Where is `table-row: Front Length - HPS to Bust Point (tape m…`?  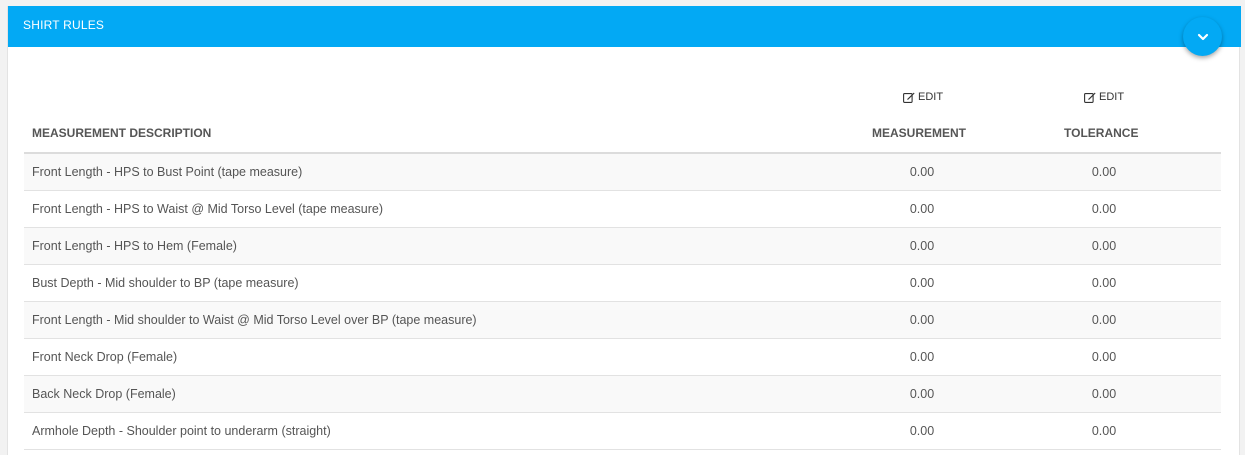 table-row: Front Length - HPS to Bust Point (tape m… is located at coordinates (622, 172).